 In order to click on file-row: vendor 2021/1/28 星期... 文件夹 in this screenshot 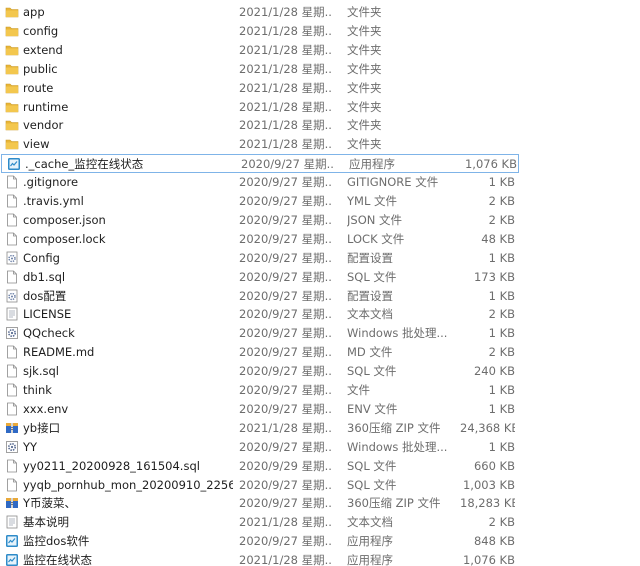, I will do `click(320, 125)`.